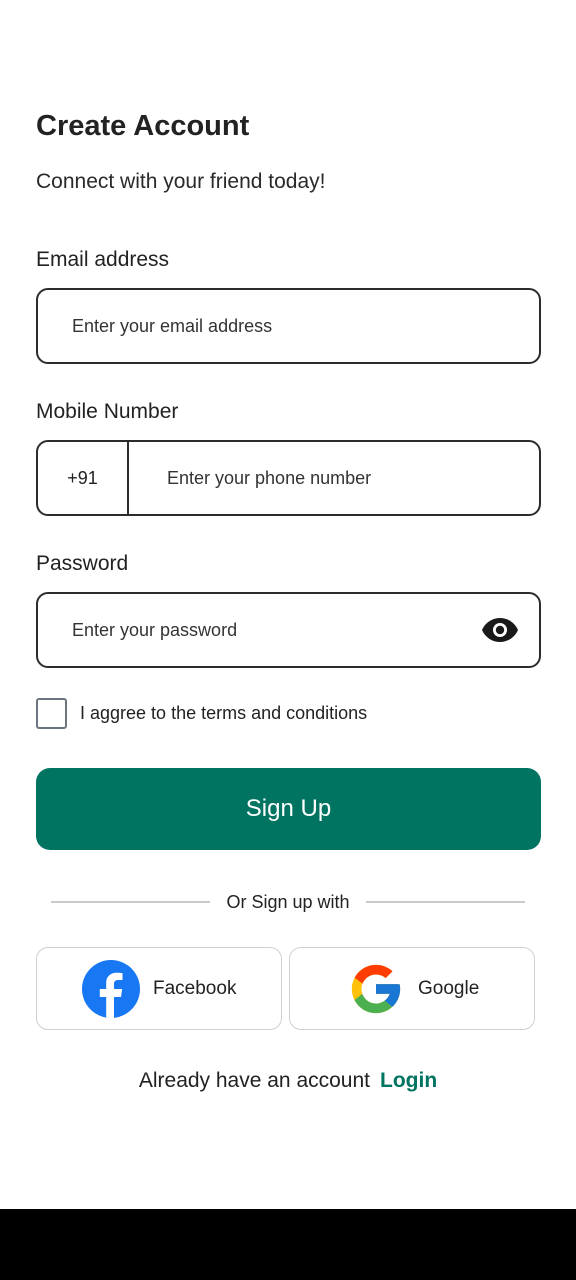  I want to click on social-divider: Or Sign up with, so click(288, 902).